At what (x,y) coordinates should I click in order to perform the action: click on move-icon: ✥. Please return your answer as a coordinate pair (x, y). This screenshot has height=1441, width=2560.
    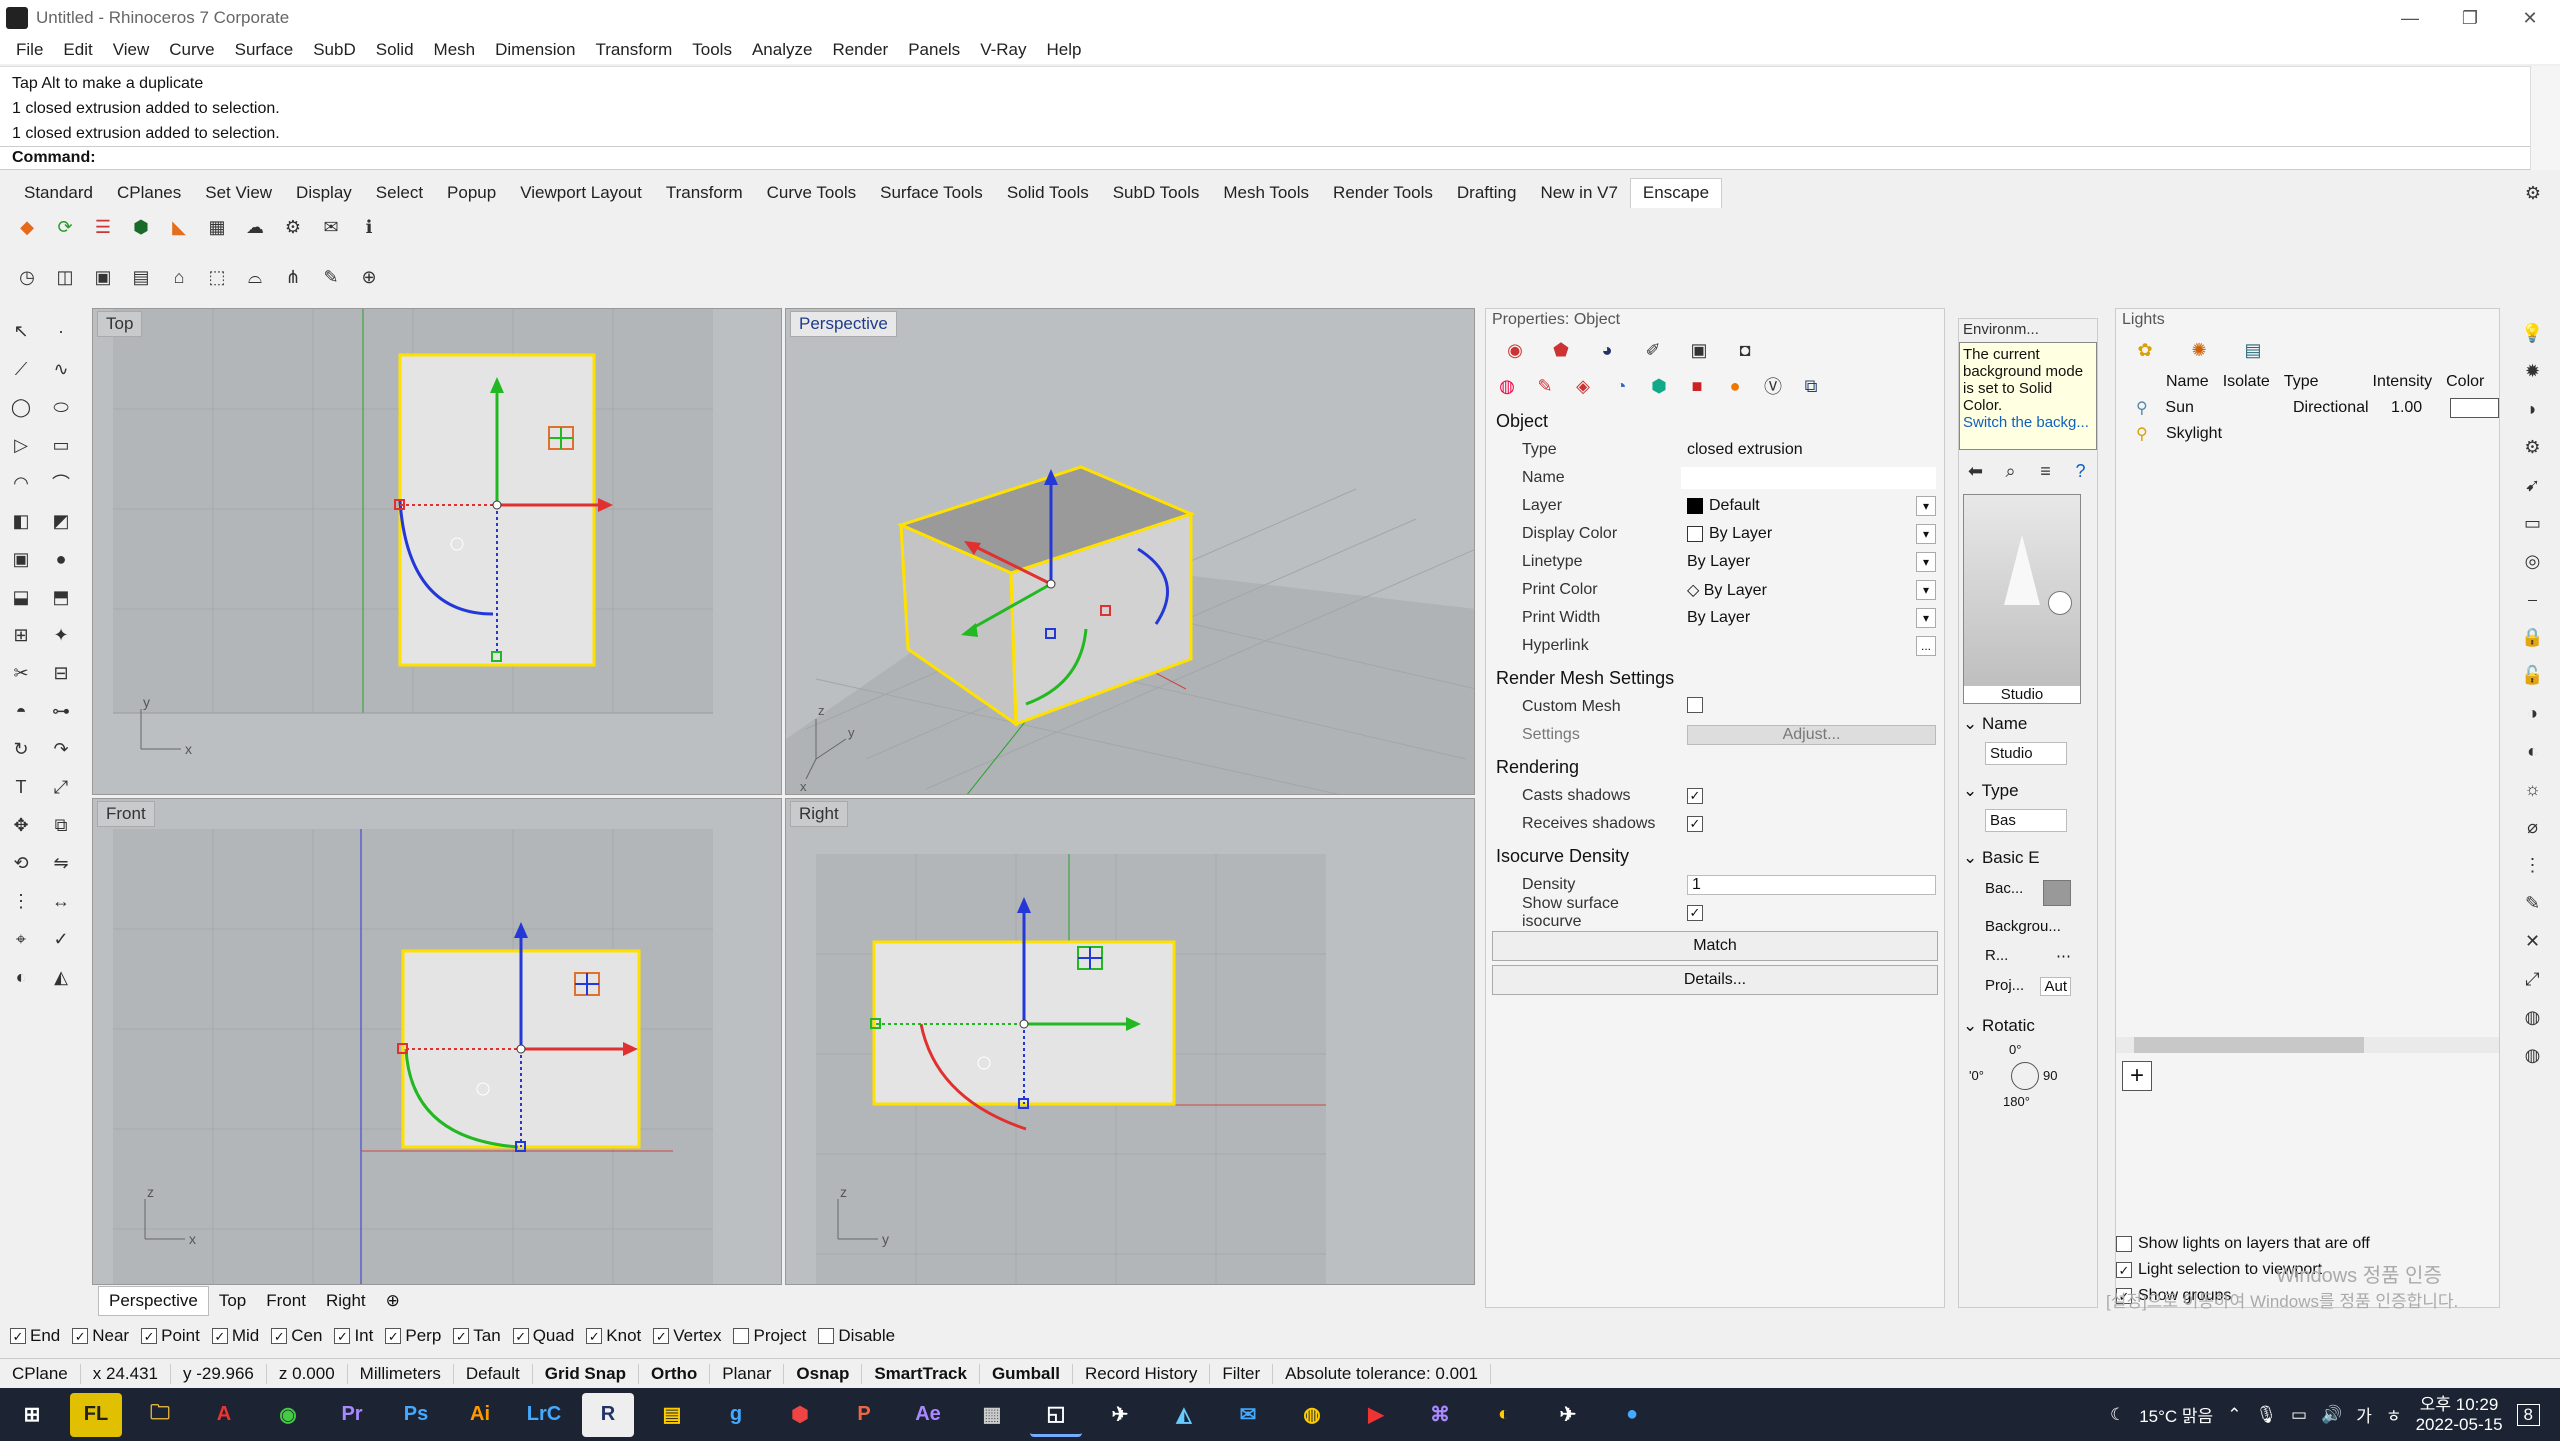
    Looking at the image, I should click on (21, 825).